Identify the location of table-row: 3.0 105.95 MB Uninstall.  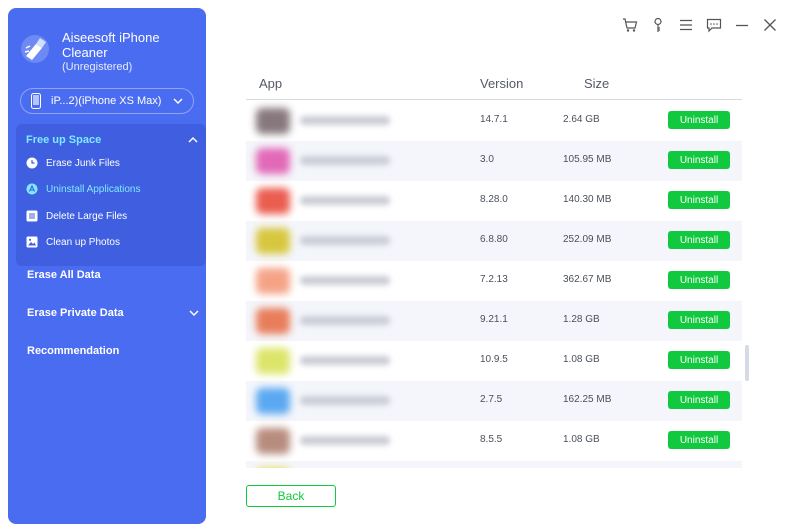
(494, 161).